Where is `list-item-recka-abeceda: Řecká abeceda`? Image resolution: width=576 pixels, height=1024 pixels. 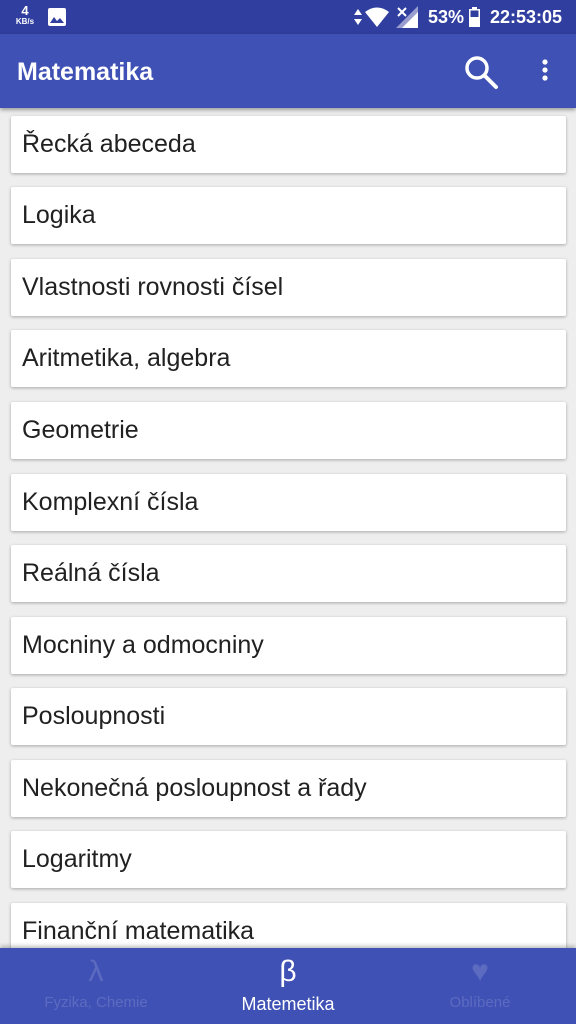
list-item-recka-abeceda: Řecká abeceda is located at coordinates (288, 144).